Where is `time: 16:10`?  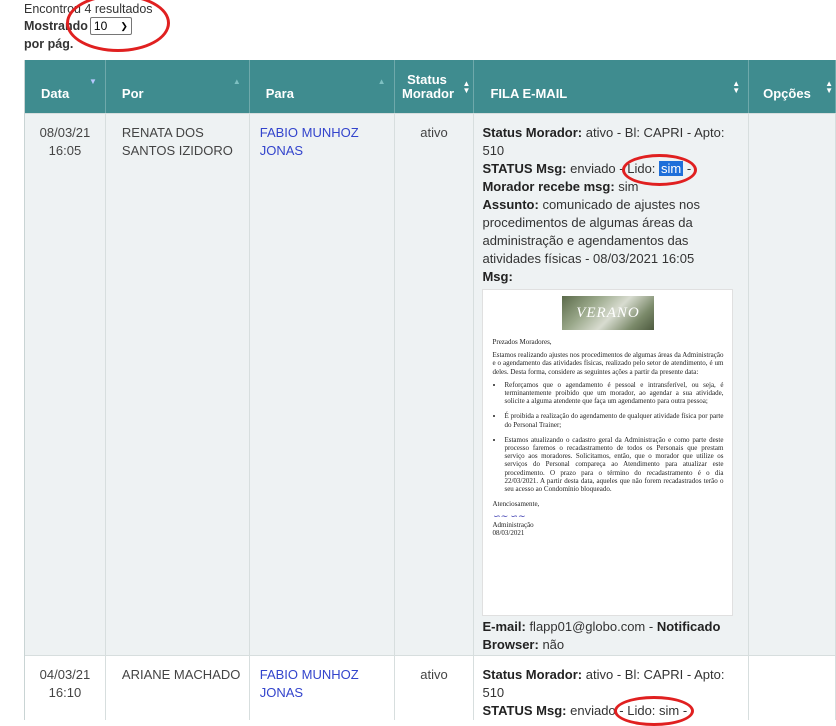 time: 16:10 is located at coordinates (65, 692).